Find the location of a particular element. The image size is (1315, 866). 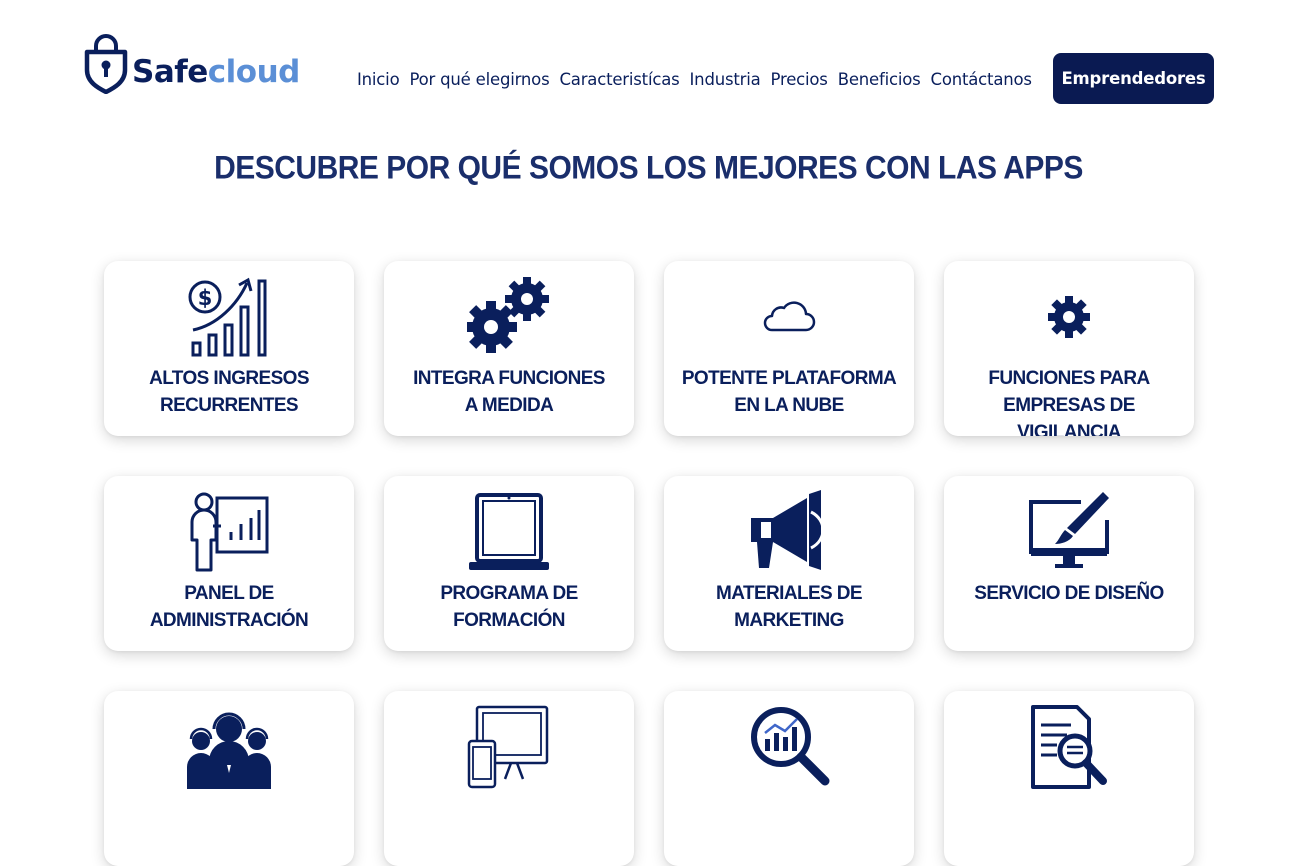

nav-link-contactanos: Contáctanos is located at coordinates (981, 79).